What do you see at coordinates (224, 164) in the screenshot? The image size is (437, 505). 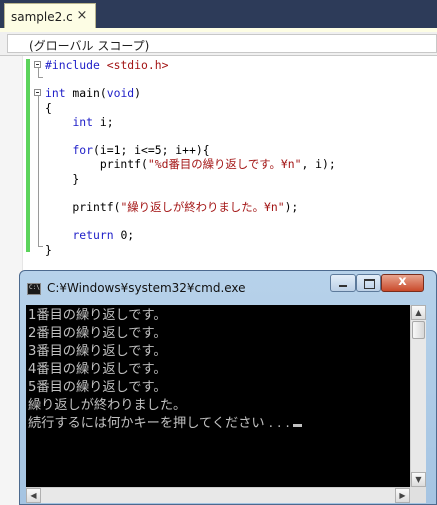 I see `code-token: "%d番目の繰り返しです。¥n"` at bounding box center [224, 164].